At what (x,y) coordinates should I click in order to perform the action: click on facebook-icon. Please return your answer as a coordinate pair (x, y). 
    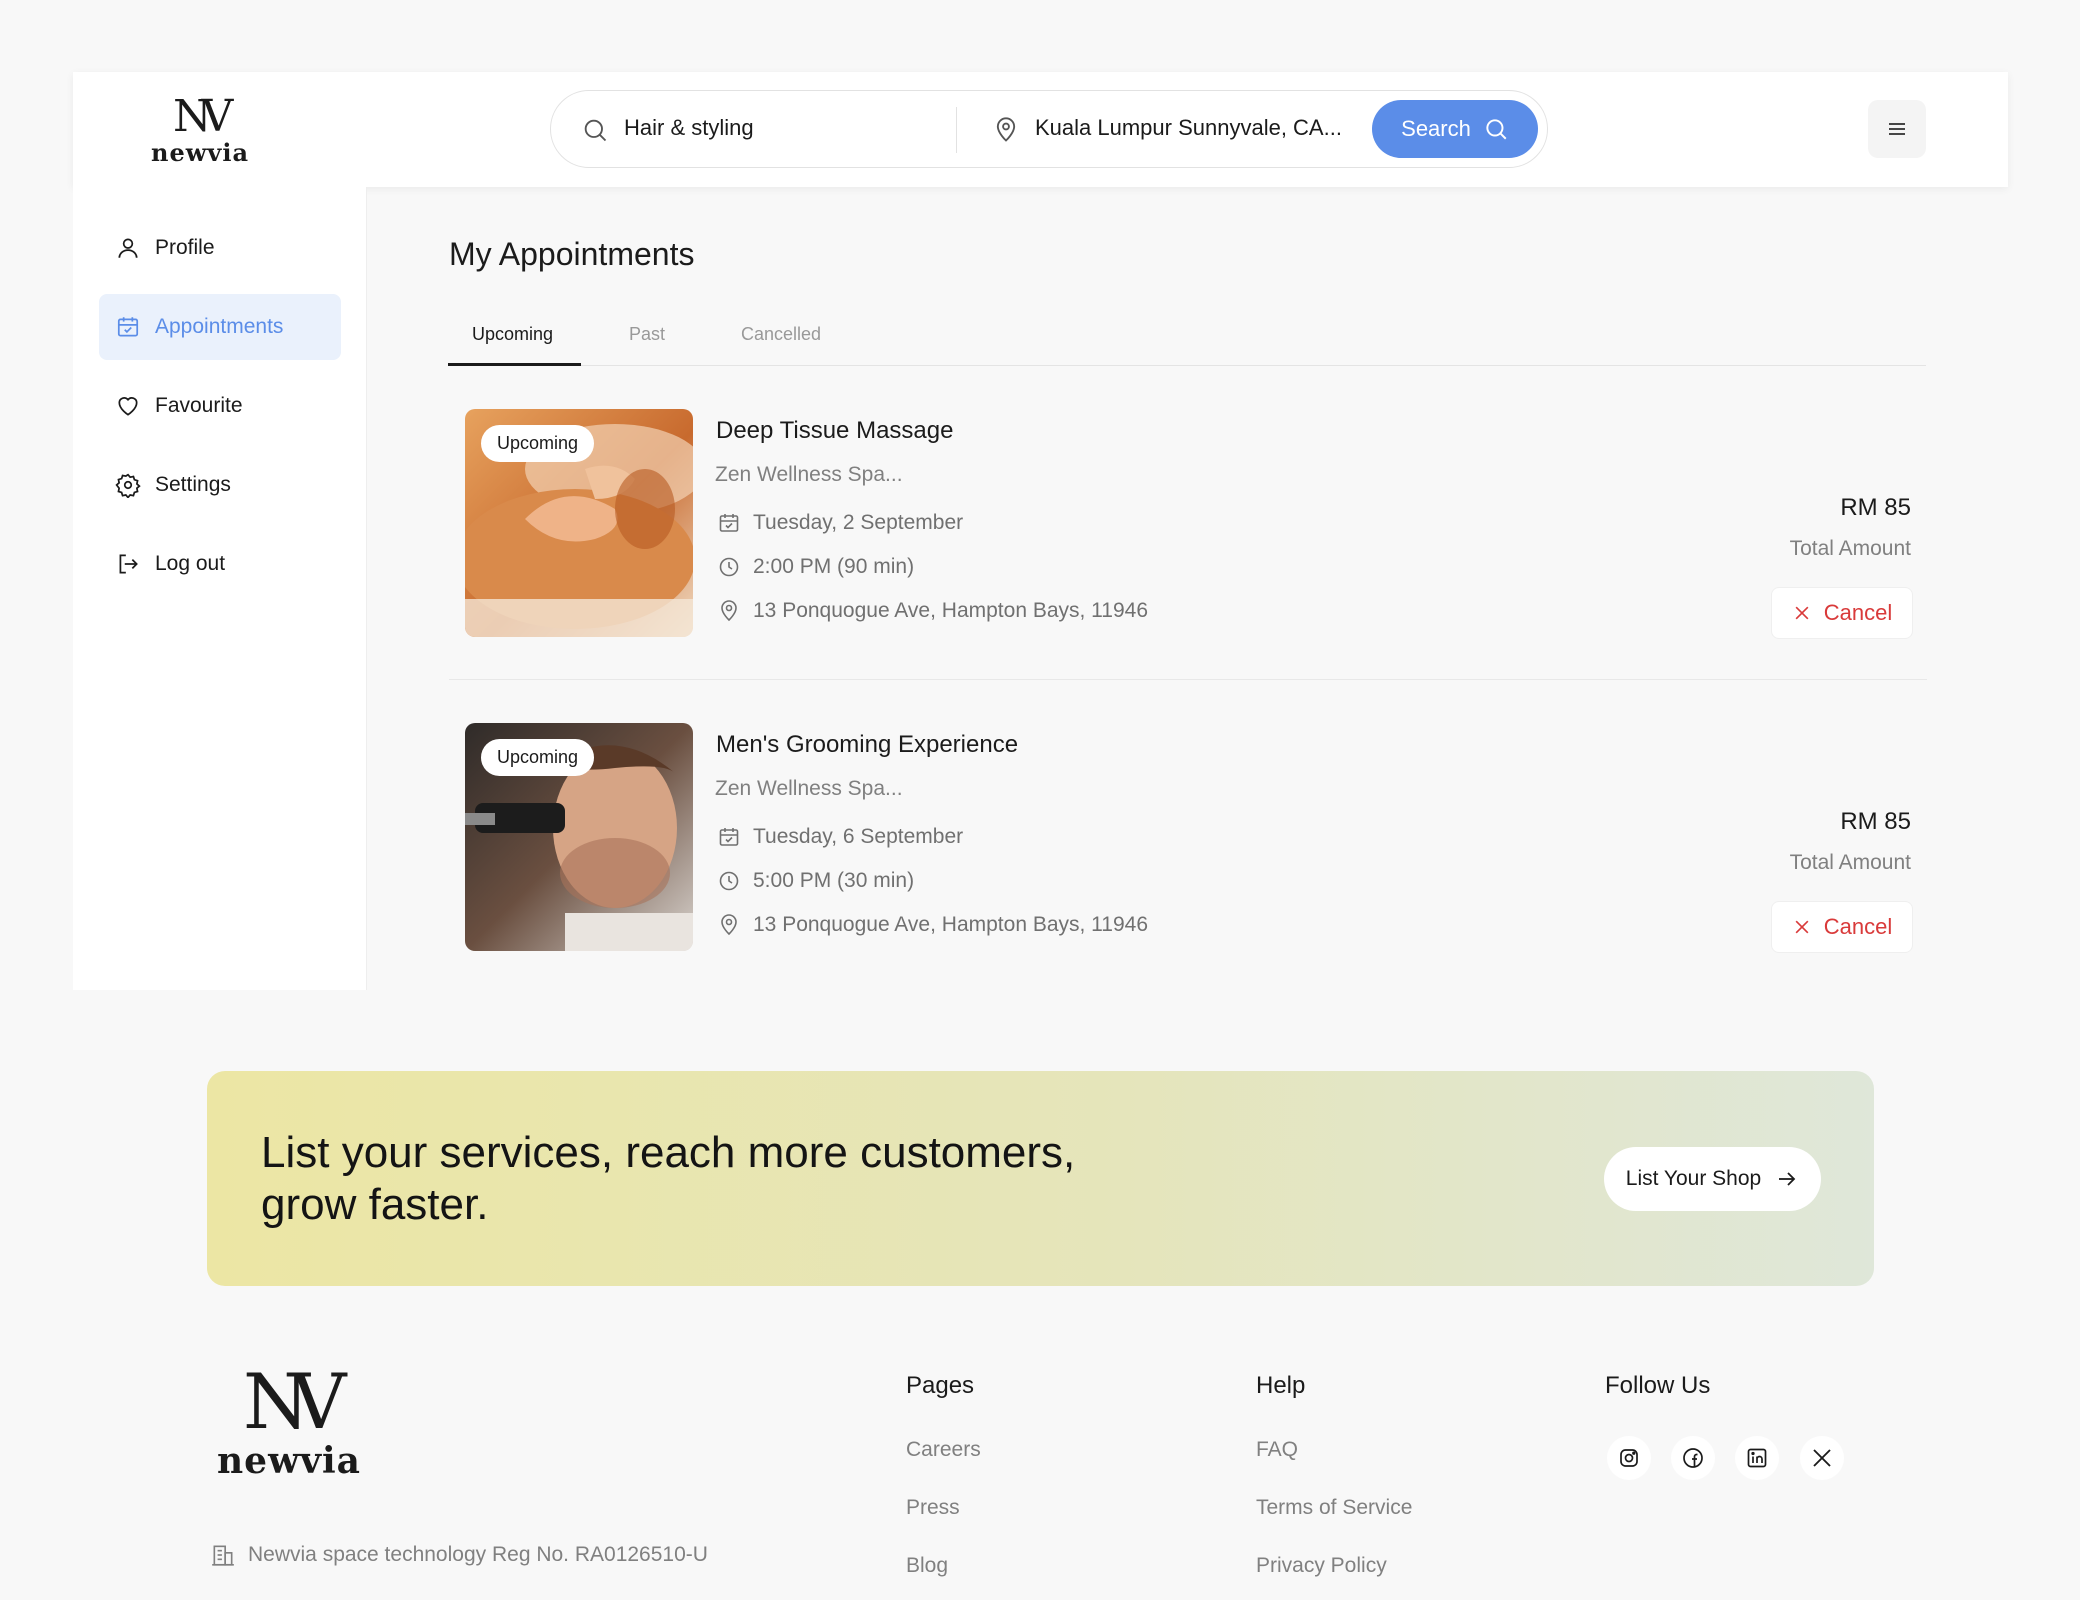
    Looking at the image, I should click on (1693, 1458).